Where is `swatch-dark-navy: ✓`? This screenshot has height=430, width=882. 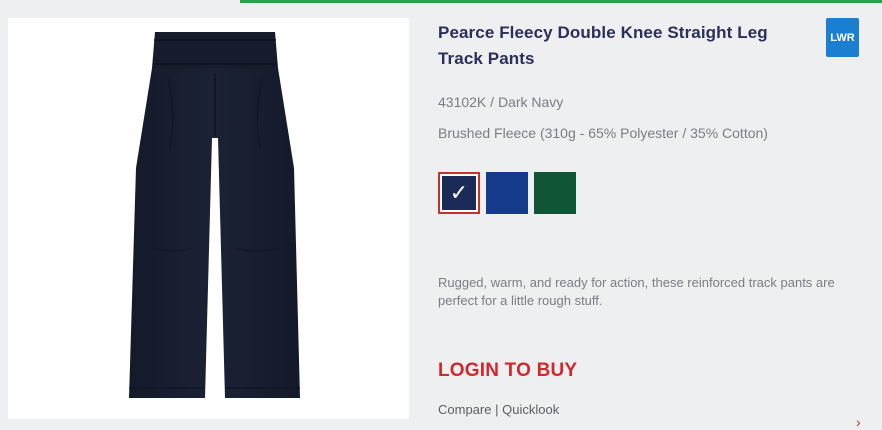
swatch-dark-navy: ✓ is located at coordinates (459, 193).